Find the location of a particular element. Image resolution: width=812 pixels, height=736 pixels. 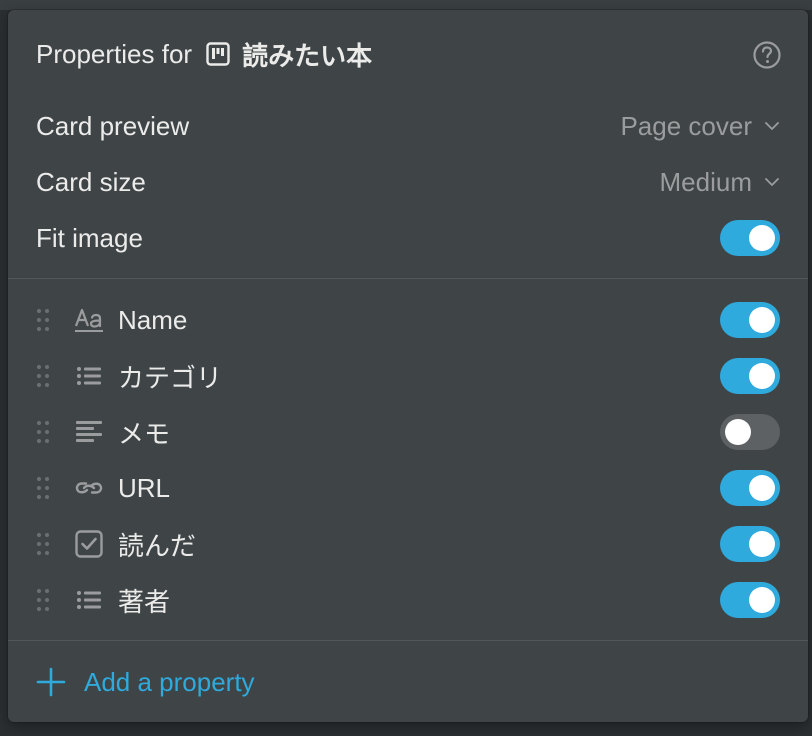

card-preview-row: Card preview Page cover is located at coordinates (408, 126).